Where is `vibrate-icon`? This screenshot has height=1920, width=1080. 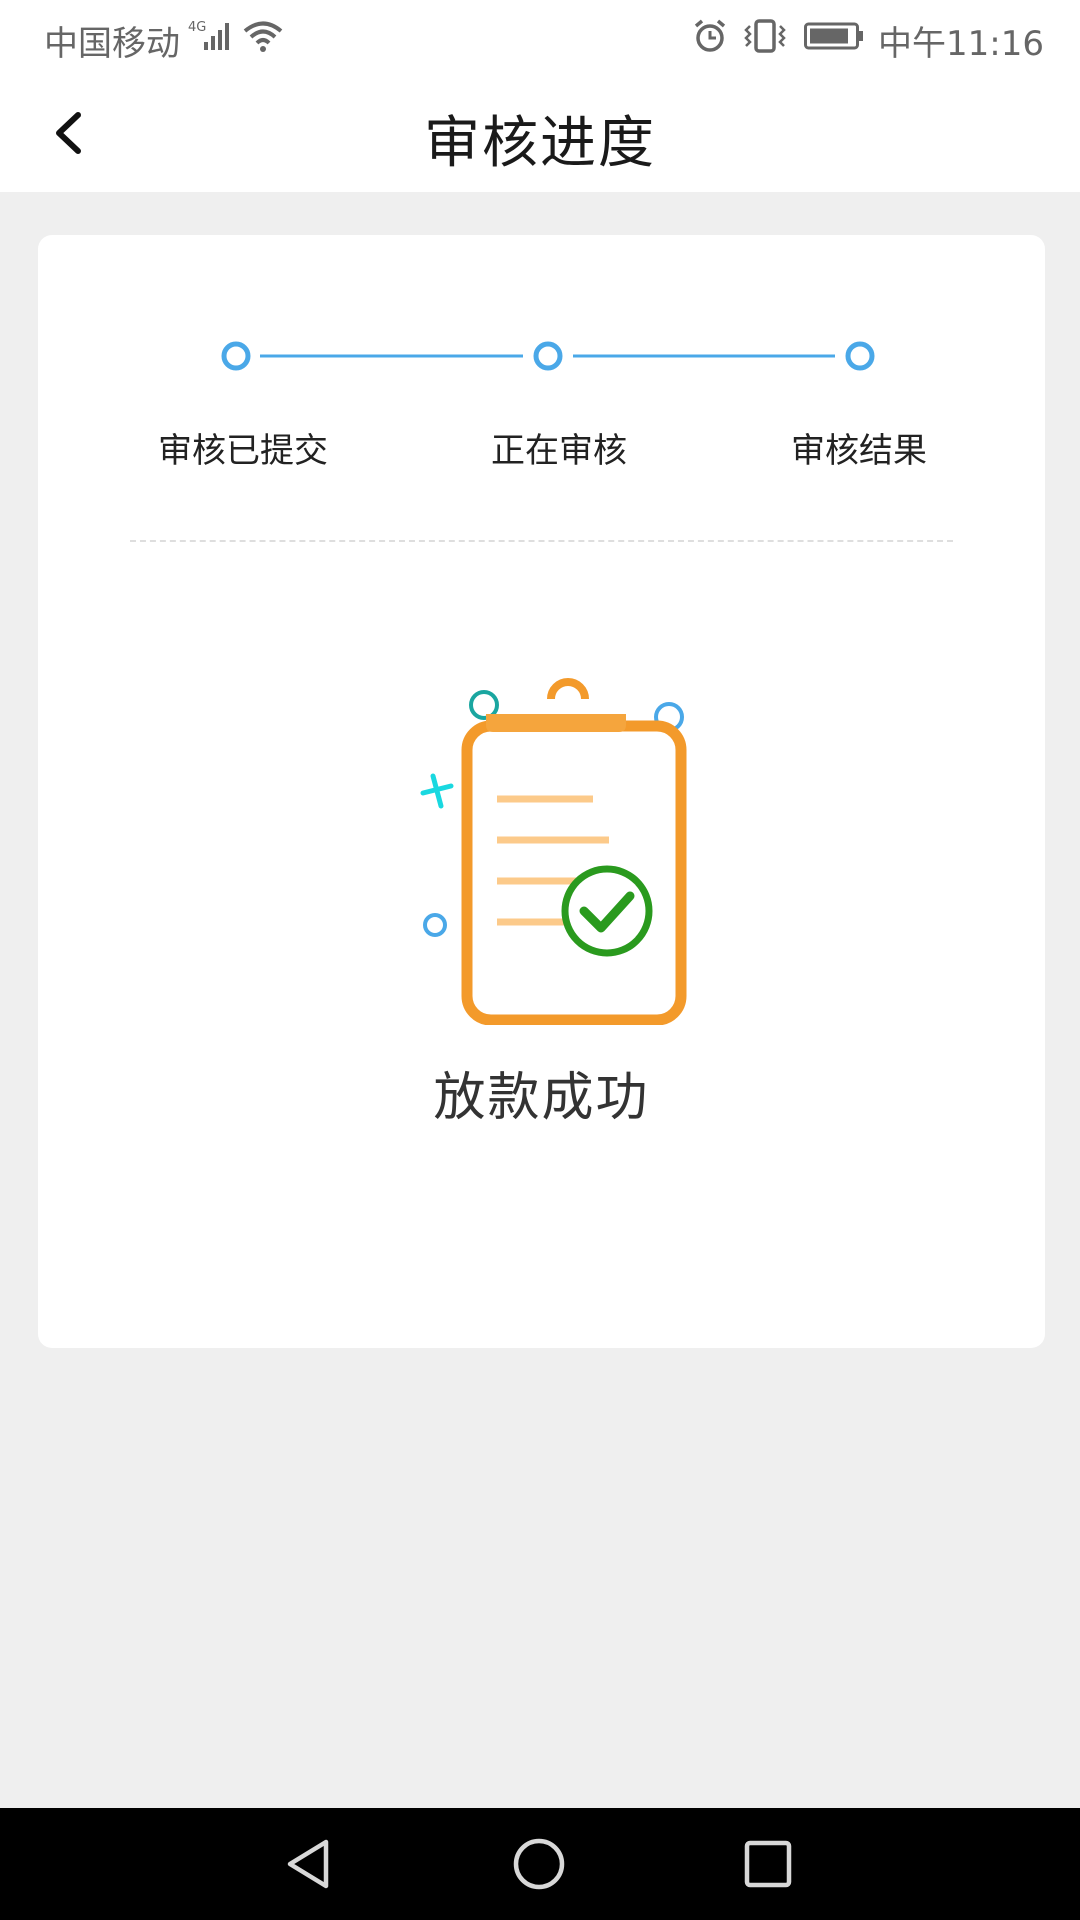 vibrate-icon is located at coordinates (765, 40).